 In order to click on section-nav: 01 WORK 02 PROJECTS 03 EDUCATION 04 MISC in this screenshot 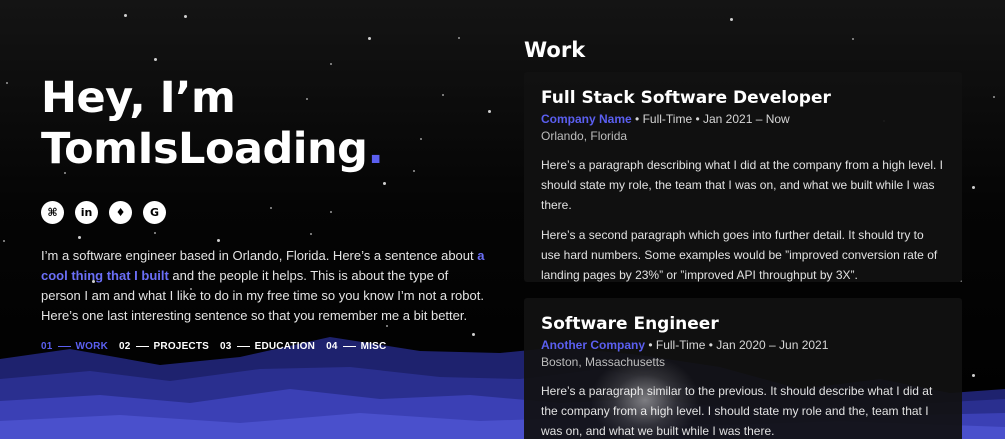, I will do `click(213, 346)`.